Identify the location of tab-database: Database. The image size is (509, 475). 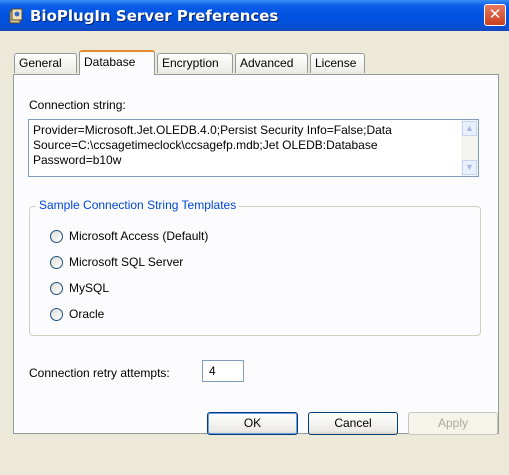
(117, 62).